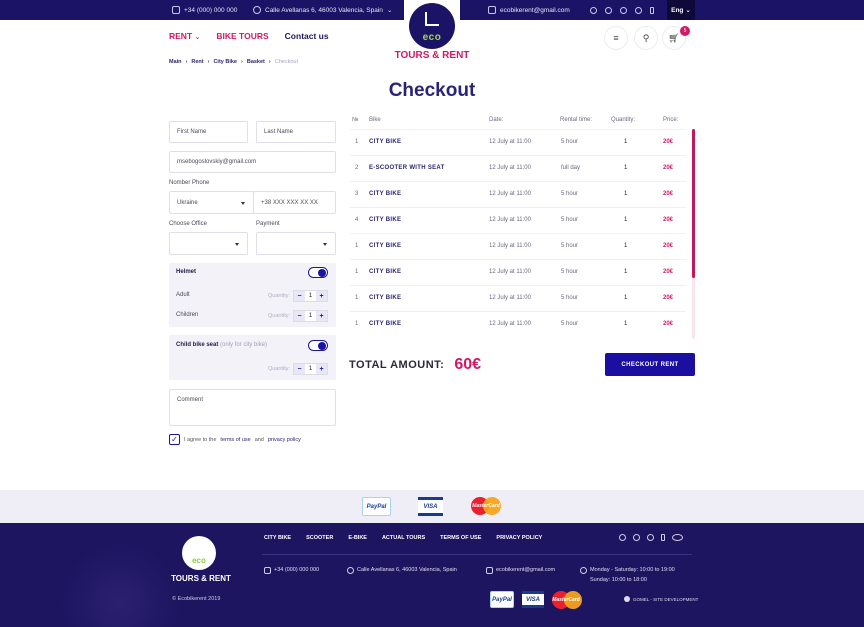 The image size is (864, 627). I want to click on footer-phone: +34 (000) 000 000, so click(291, 570).